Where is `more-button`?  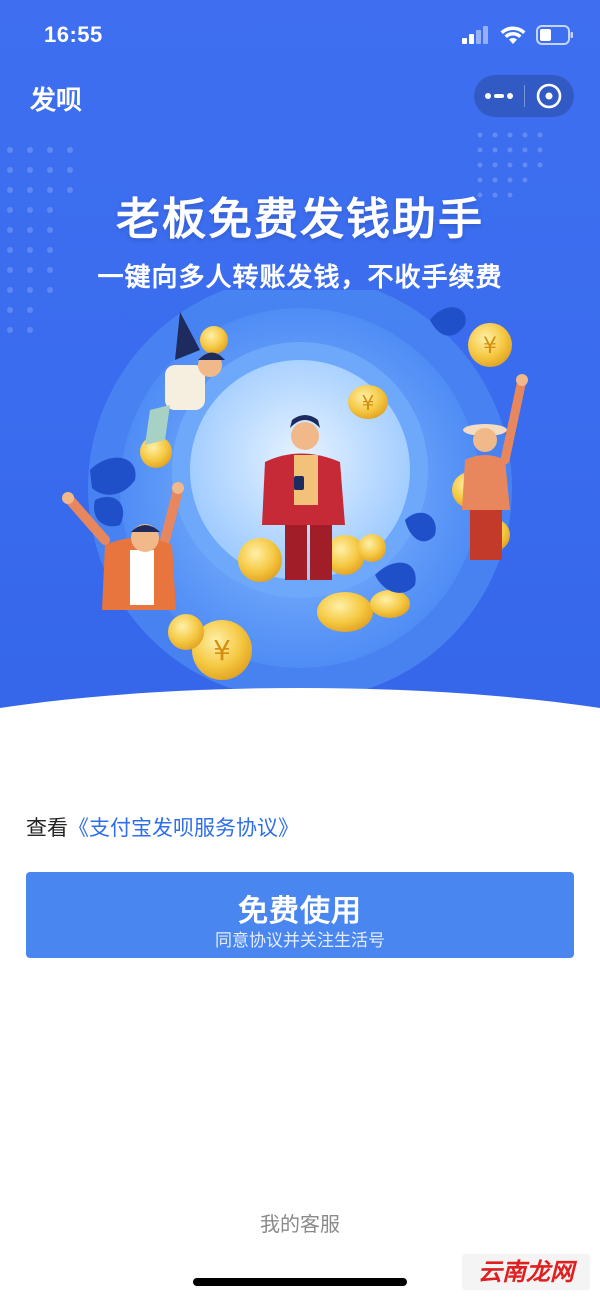
more-button is located at coordinates (499, 96).